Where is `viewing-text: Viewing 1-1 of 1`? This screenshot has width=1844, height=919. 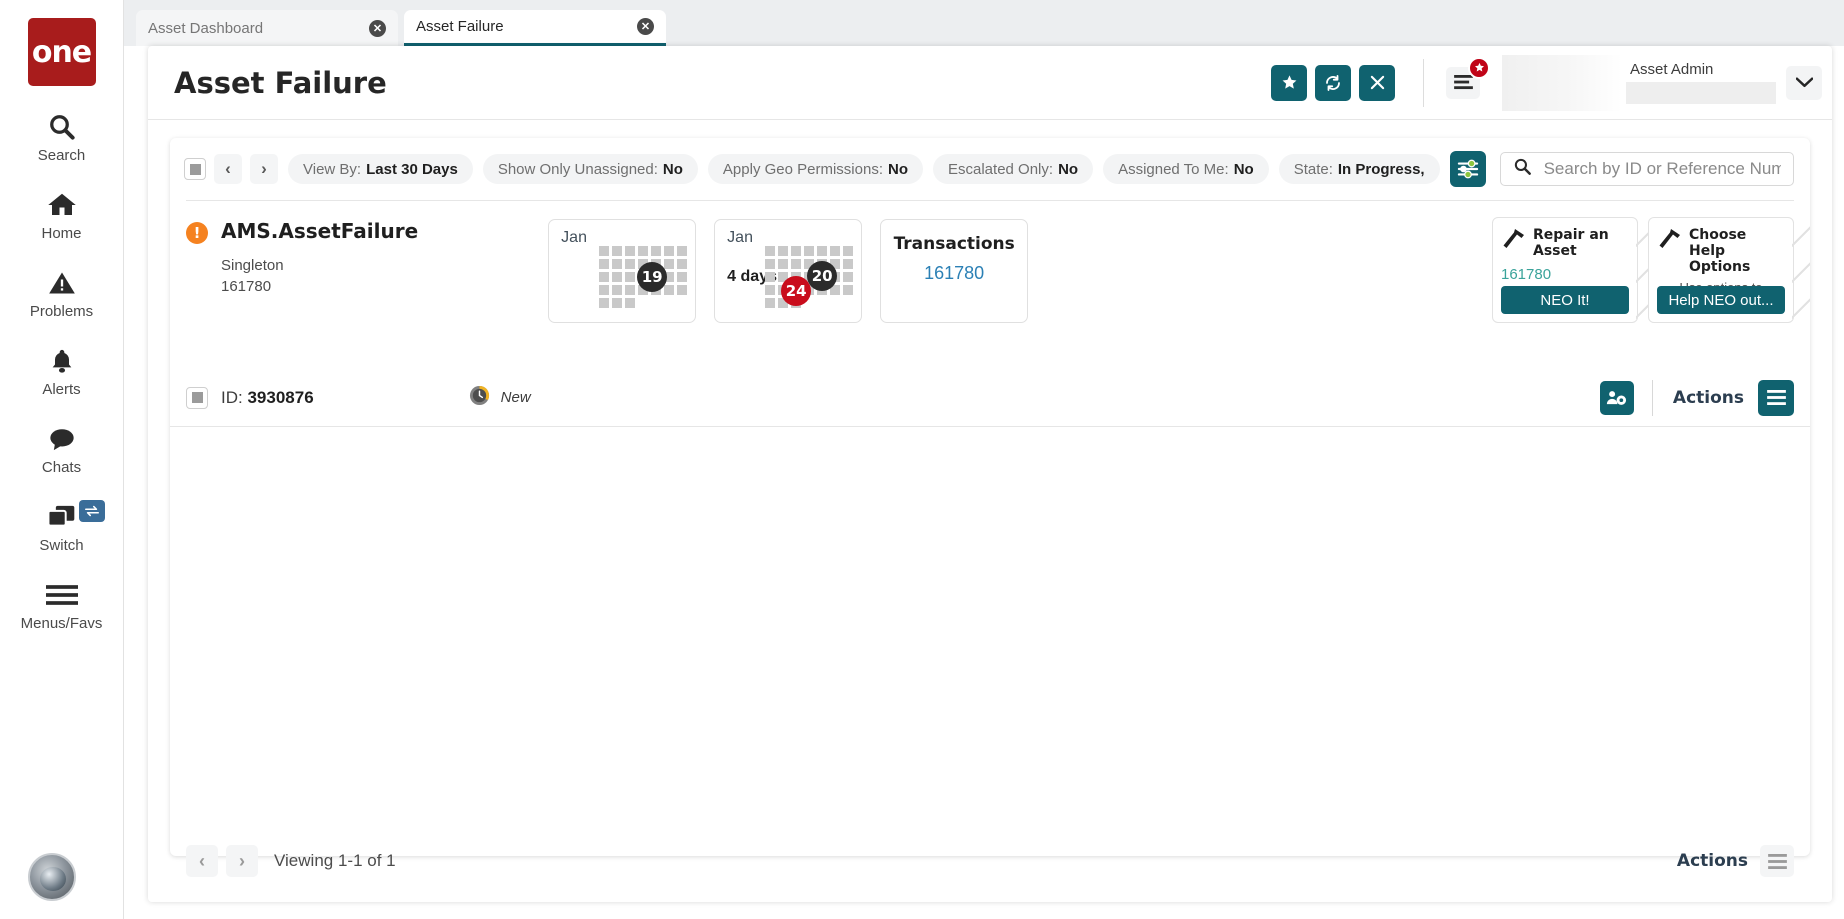
viewing-text: Viewing 1-1 of 1 is located at coordinates (335, 860).